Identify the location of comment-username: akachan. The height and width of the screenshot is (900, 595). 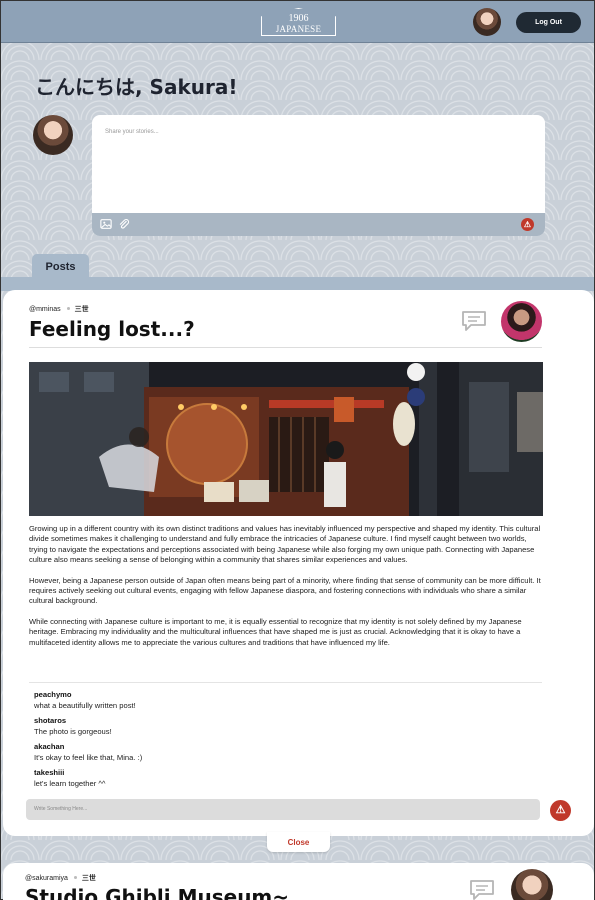
(274, 747).